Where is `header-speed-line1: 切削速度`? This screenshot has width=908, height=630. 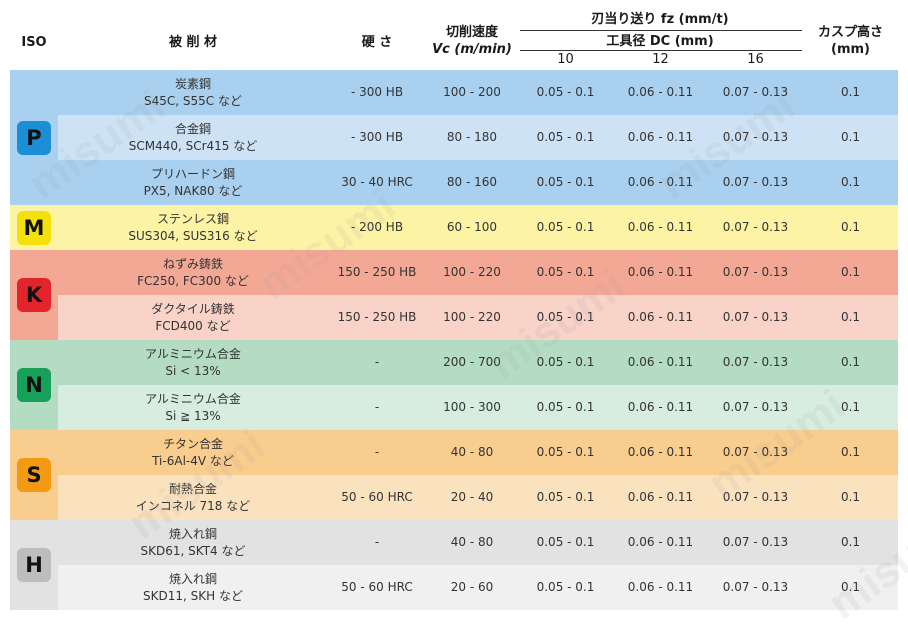
header-speed-line1: 切削速度 is located at coordinates (471, 32).